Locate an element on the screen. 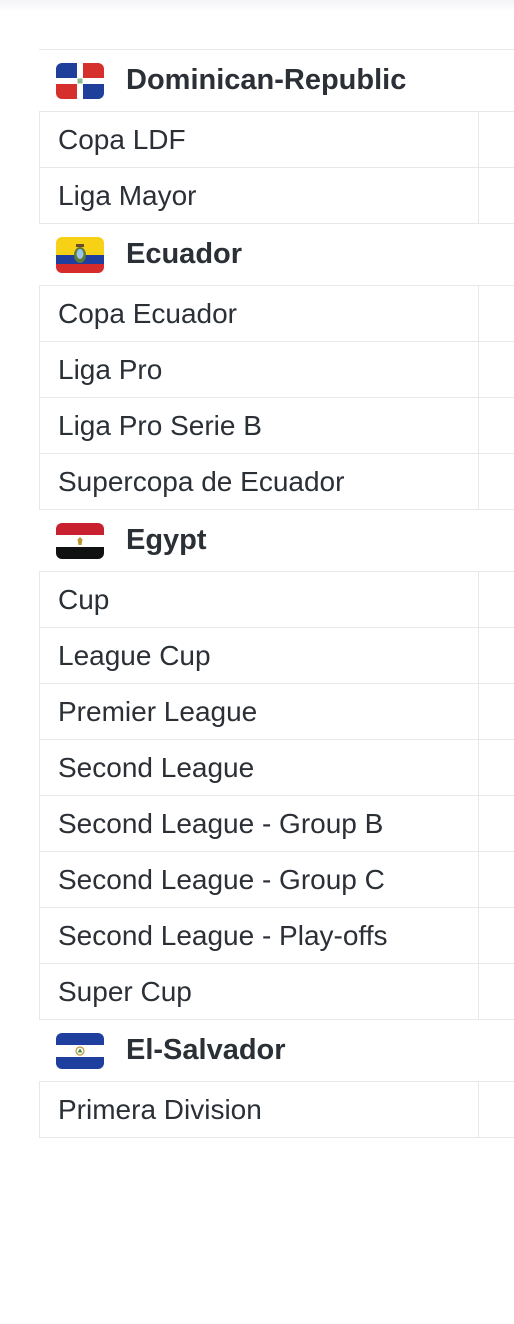 This screenshot has width=514, height=1324. ecuador-flag-icon is located at coordinates (80, 254).